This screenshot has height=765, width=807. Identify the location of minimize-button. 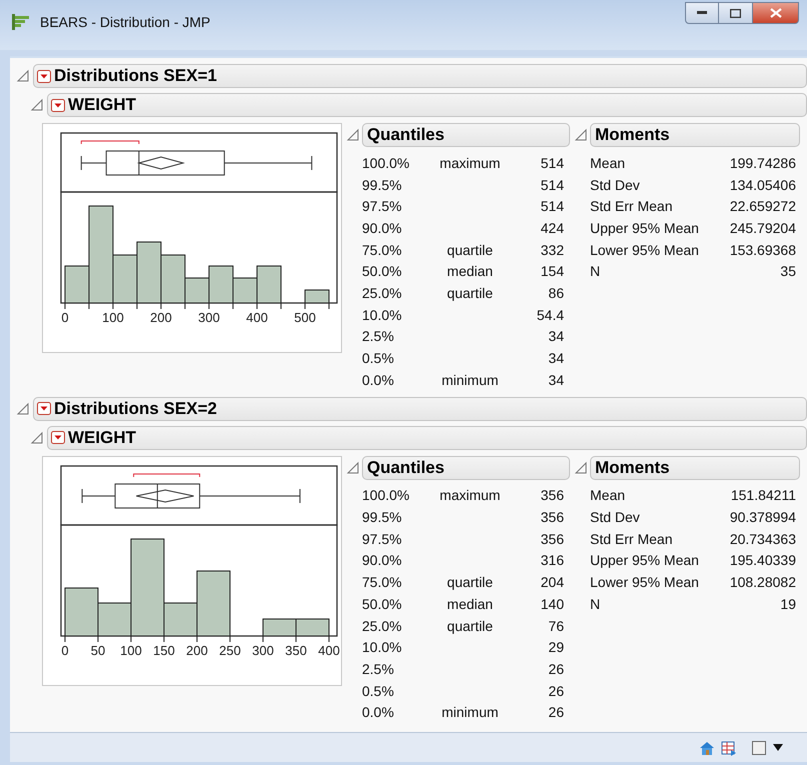
(702, 13).